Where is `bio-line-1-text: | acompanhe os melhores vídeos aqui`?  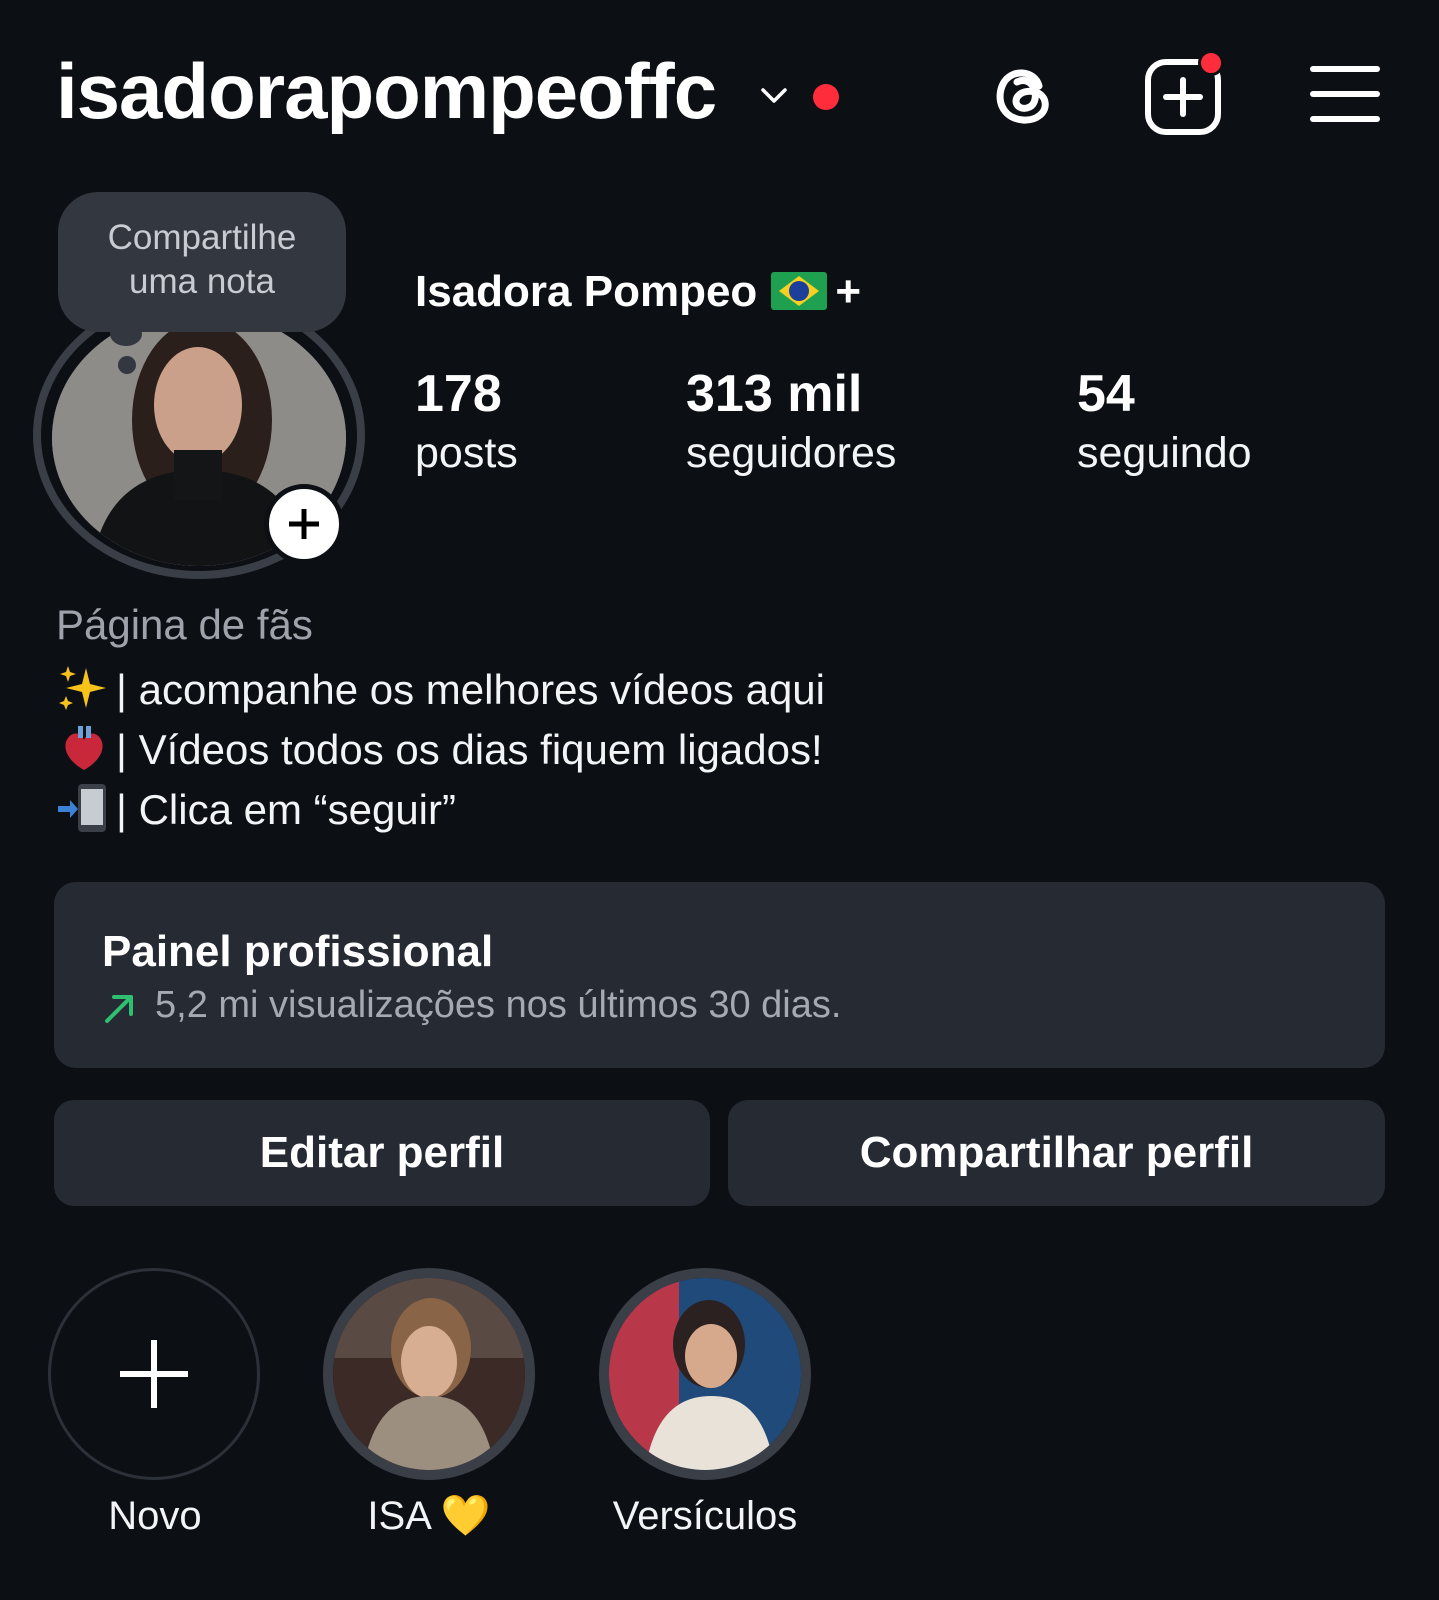 bio-line-1-text: | acompanhe os melhores vídeos aqui is located at coordinates (470, 689).